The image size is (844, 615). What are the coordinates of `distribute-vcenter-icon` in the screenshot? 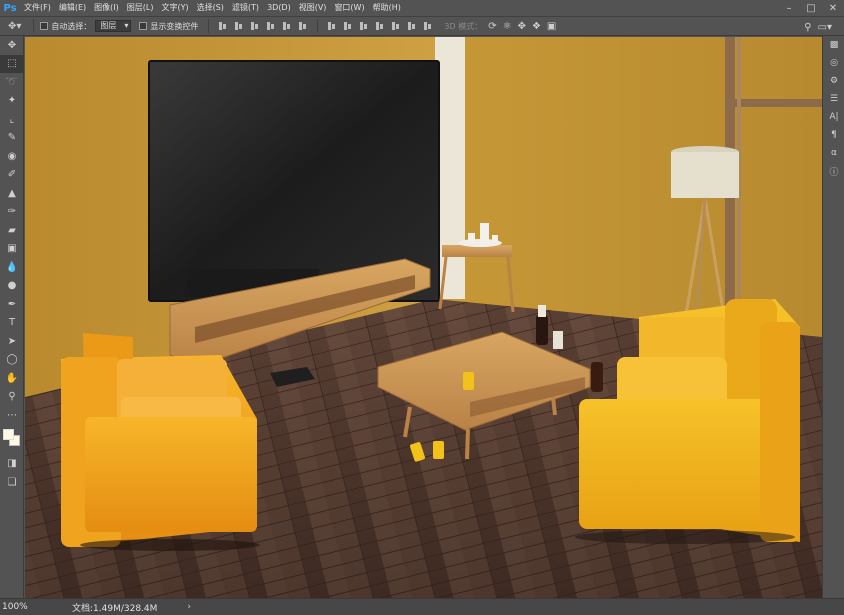 It's located at (348, 26).